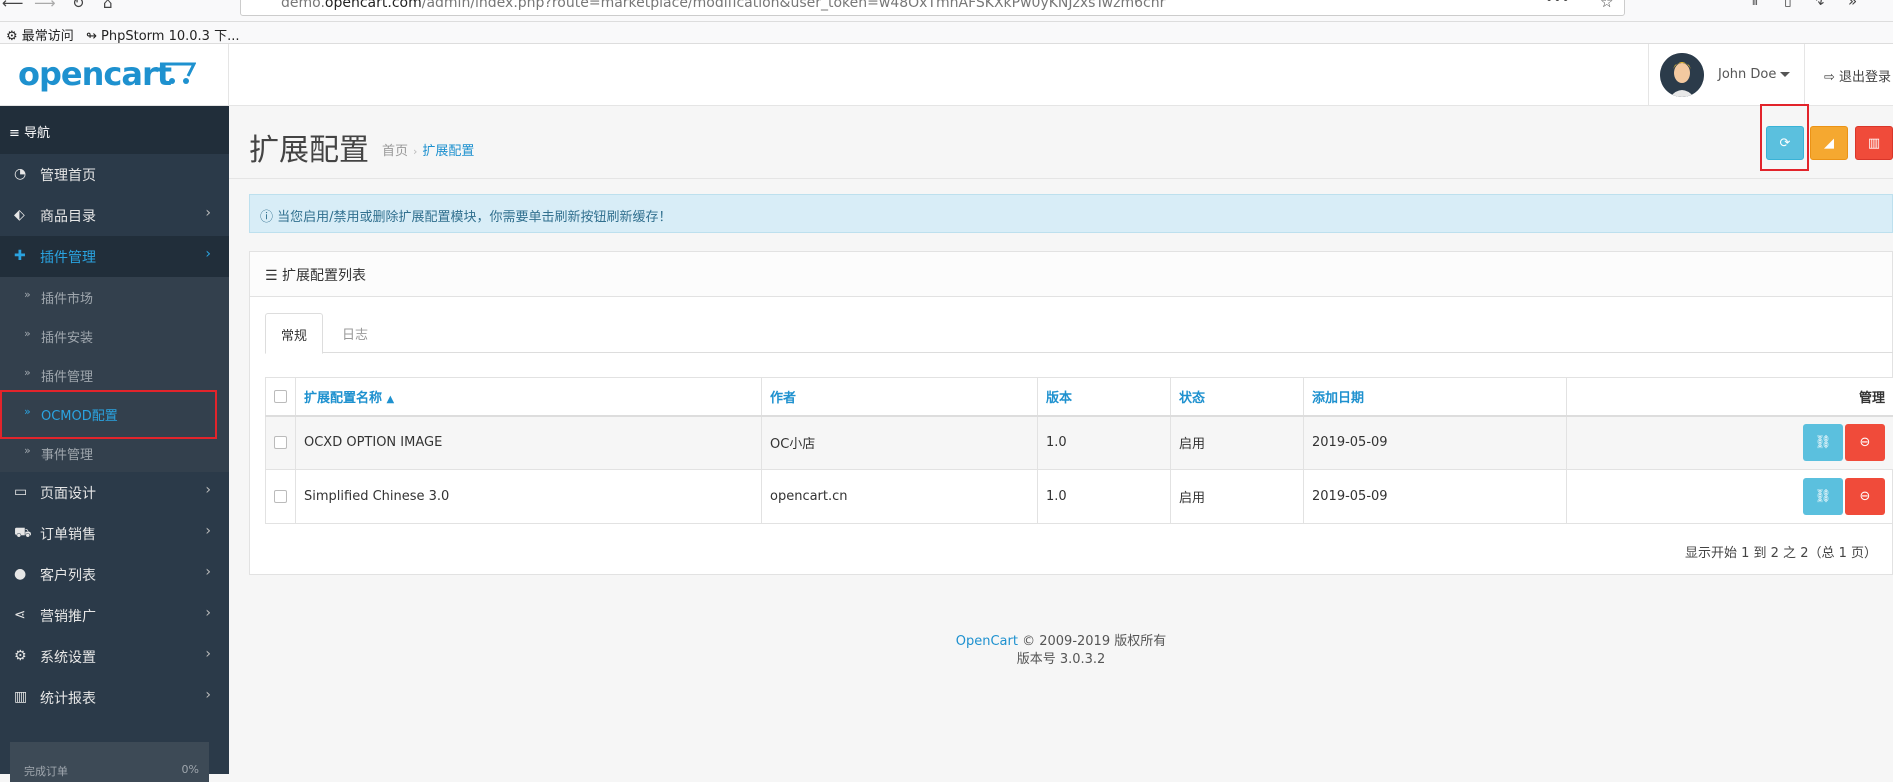 This screenshot has height=782, width=1893. Describe the element at coordinates (114, 335) in the screenshot. I see `sidebar-subitem-installer: » 插件安装` at that location.